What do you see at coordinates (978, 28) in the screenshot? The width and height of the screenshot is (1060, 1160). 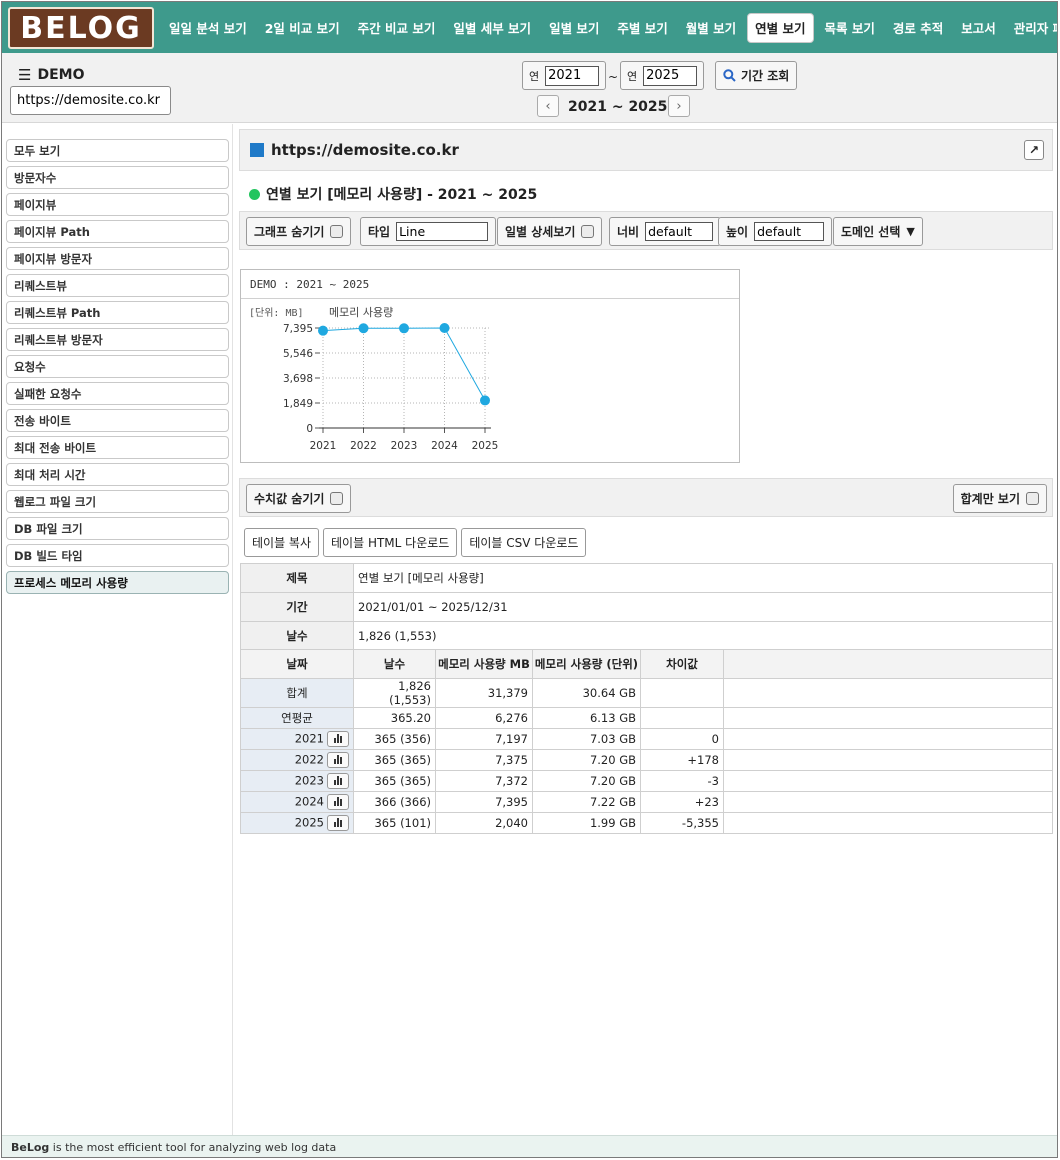 I see `nav-item: 보고서` at bounding box center [978, 28].